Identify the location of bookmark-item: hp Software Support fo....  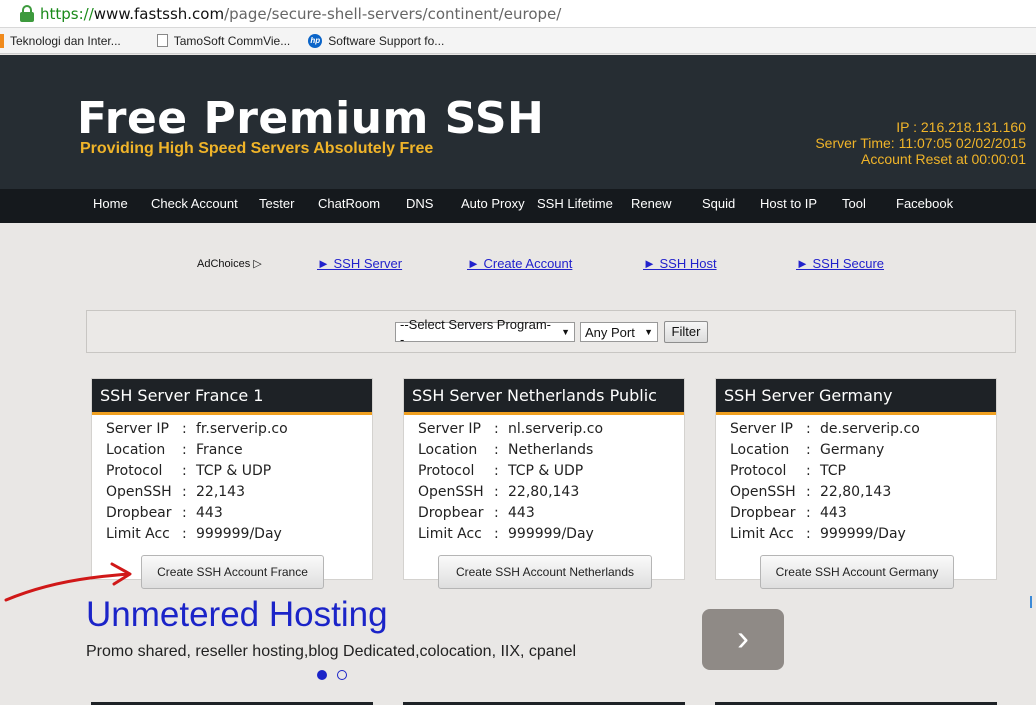
(376, 40).